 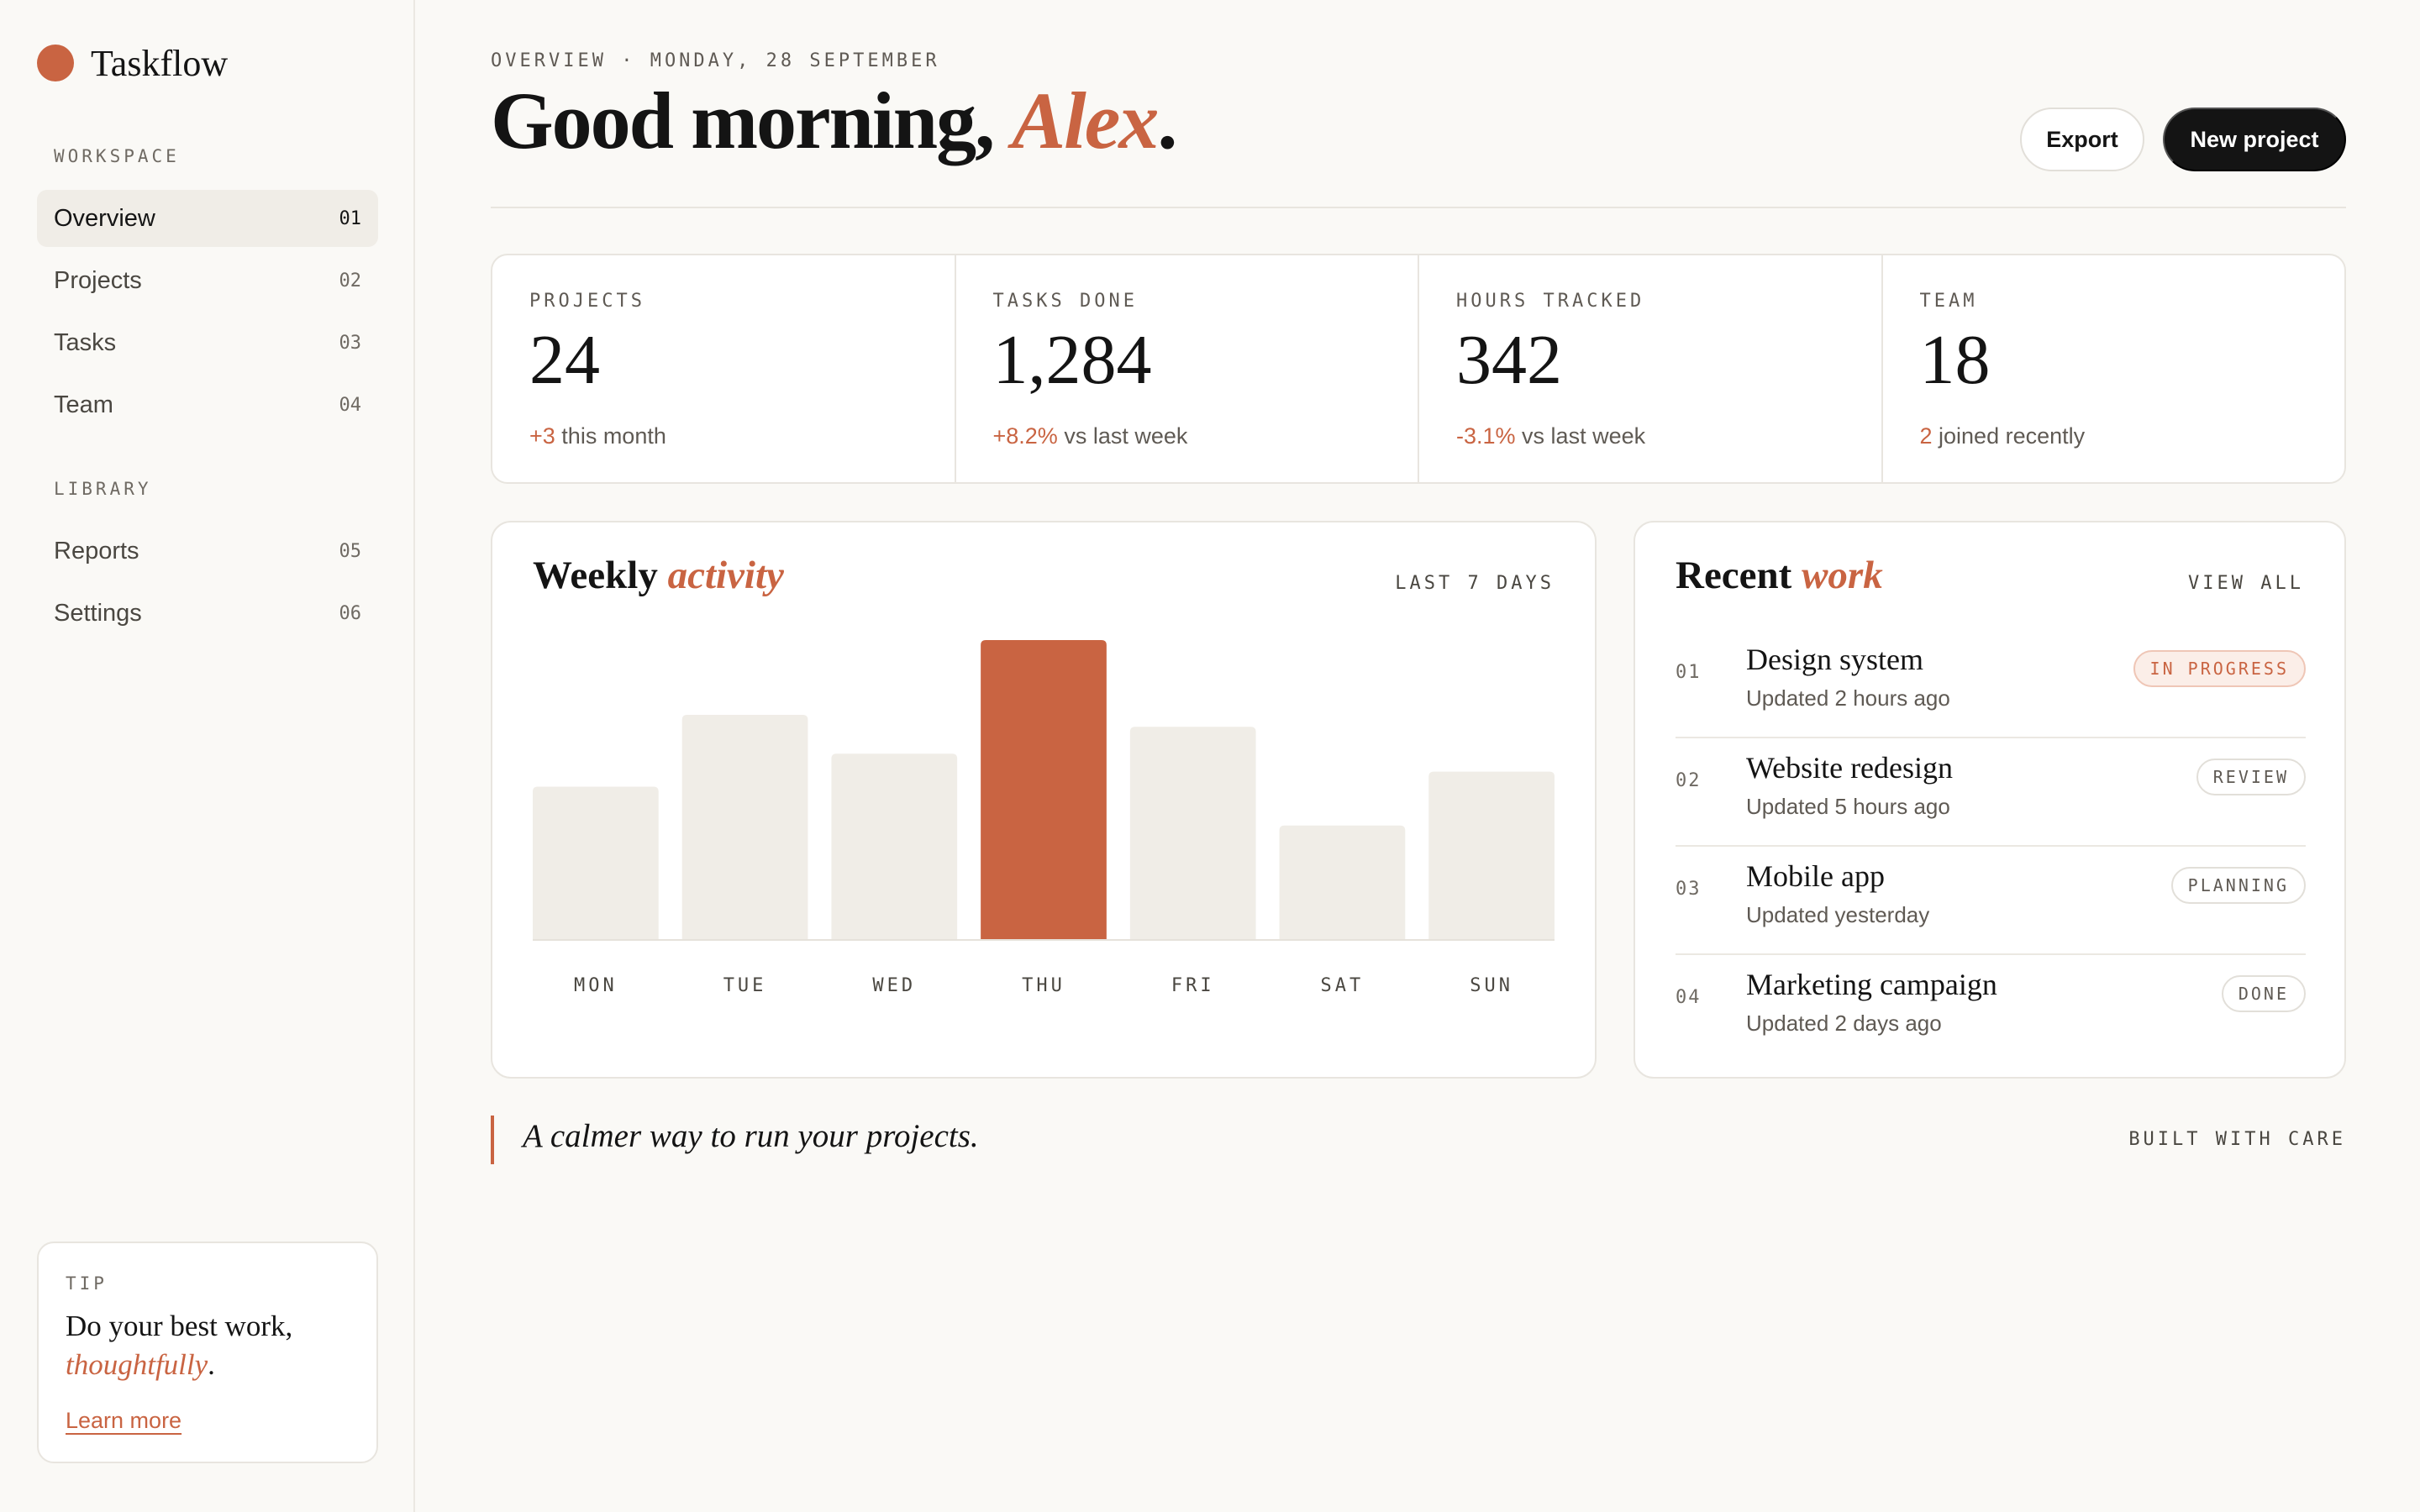 What do you see at coordinates (1044, 789) in the screenshot?
I see `chart-bar-thu` at bounding box center [1044, 789].